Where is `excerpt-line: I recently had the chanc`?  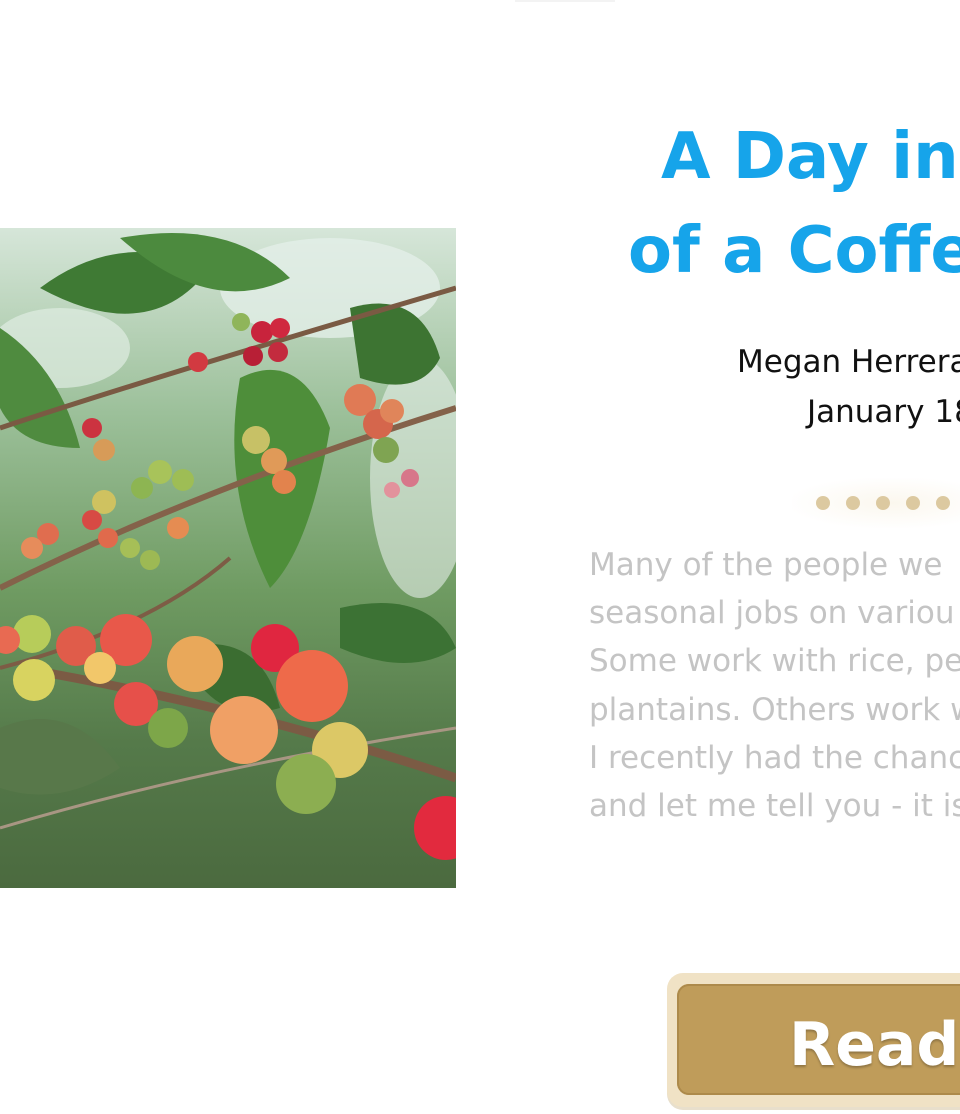
excerpt-line: I recently had the chanc is located at coordinates (774, 757).